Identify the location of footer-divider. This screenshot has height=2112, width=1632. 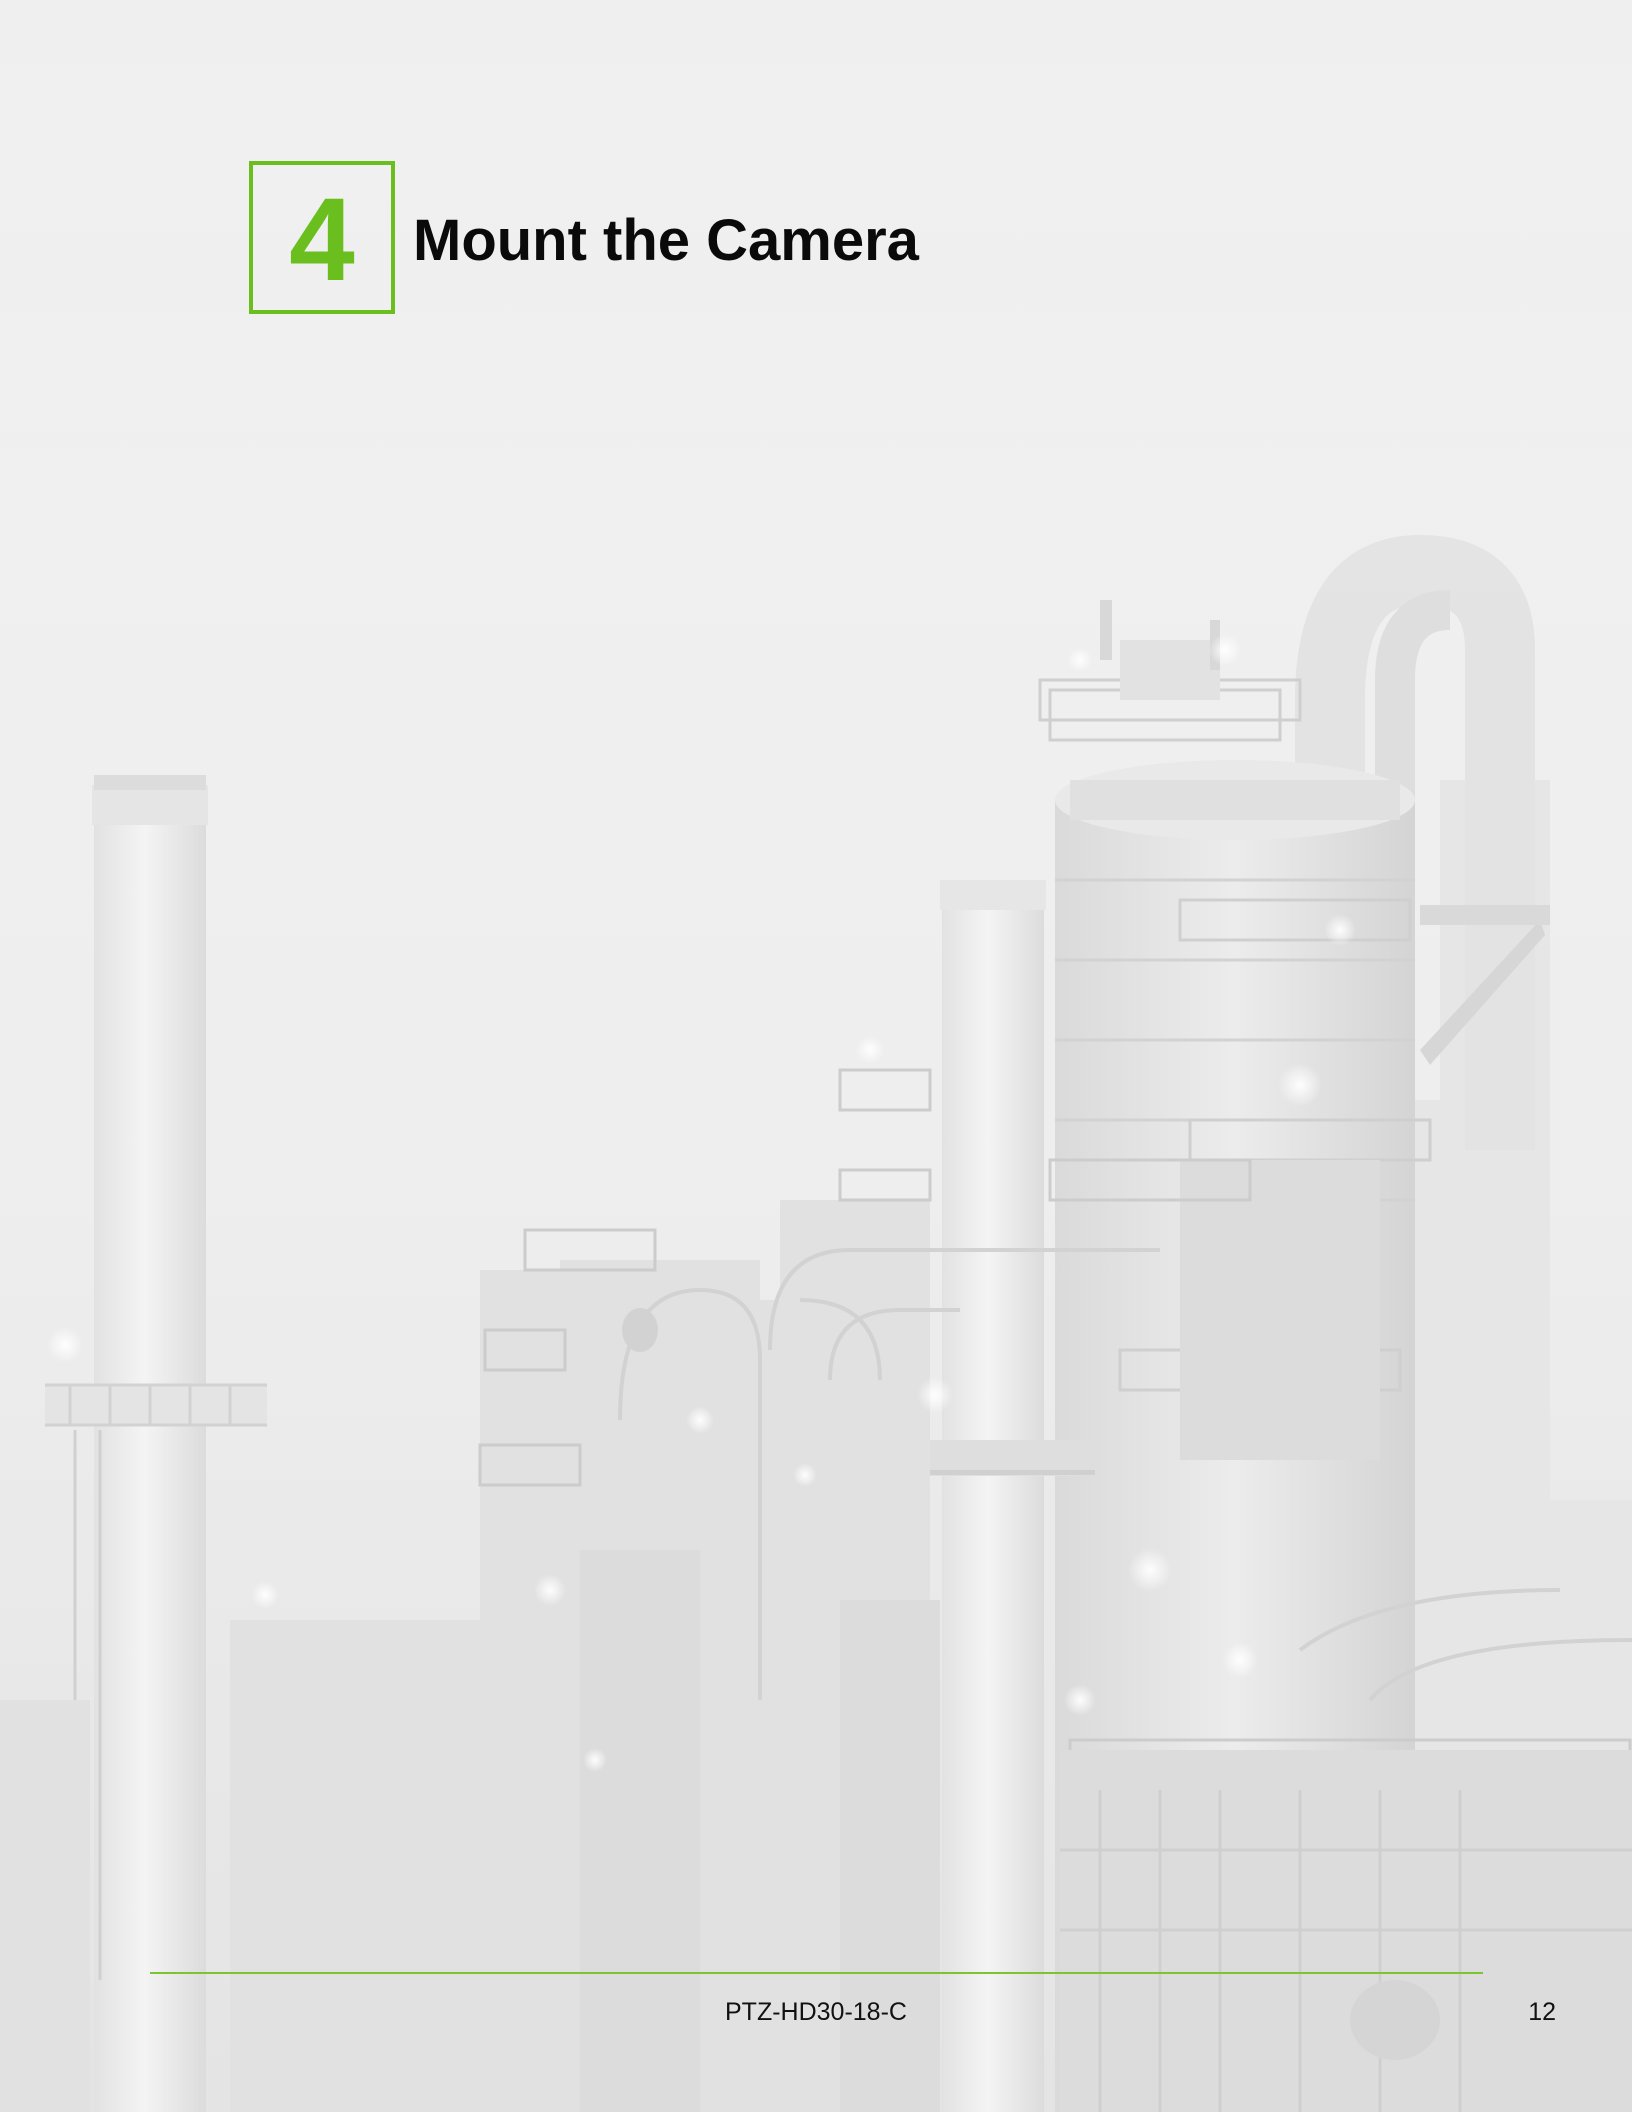
(816, 1973).